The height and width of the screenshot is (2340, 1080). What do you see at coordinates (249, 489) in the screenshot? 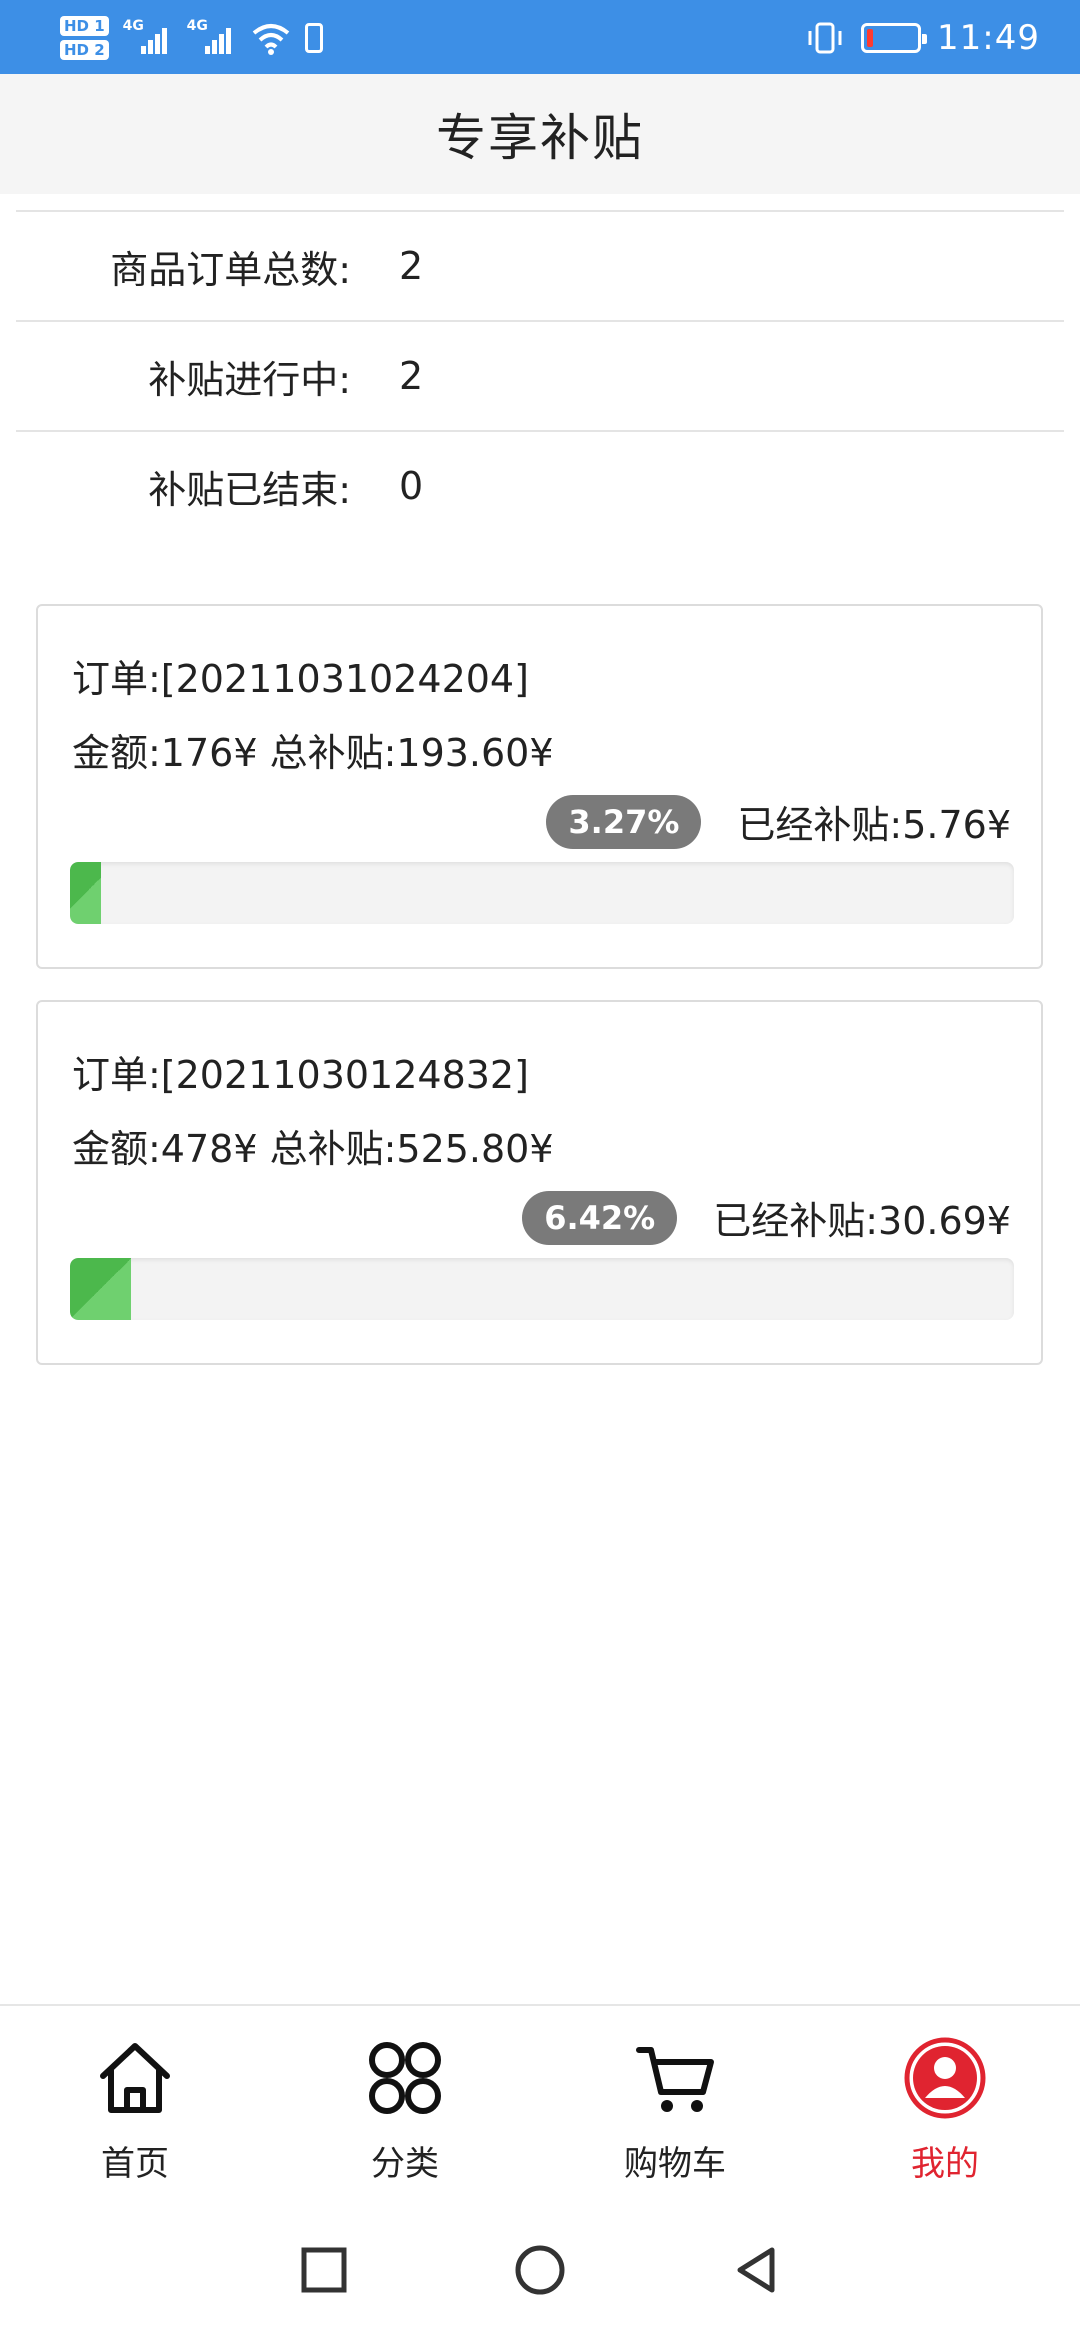
I see `summary-label: 补贴已结束:` at bounding box center [249, 489].